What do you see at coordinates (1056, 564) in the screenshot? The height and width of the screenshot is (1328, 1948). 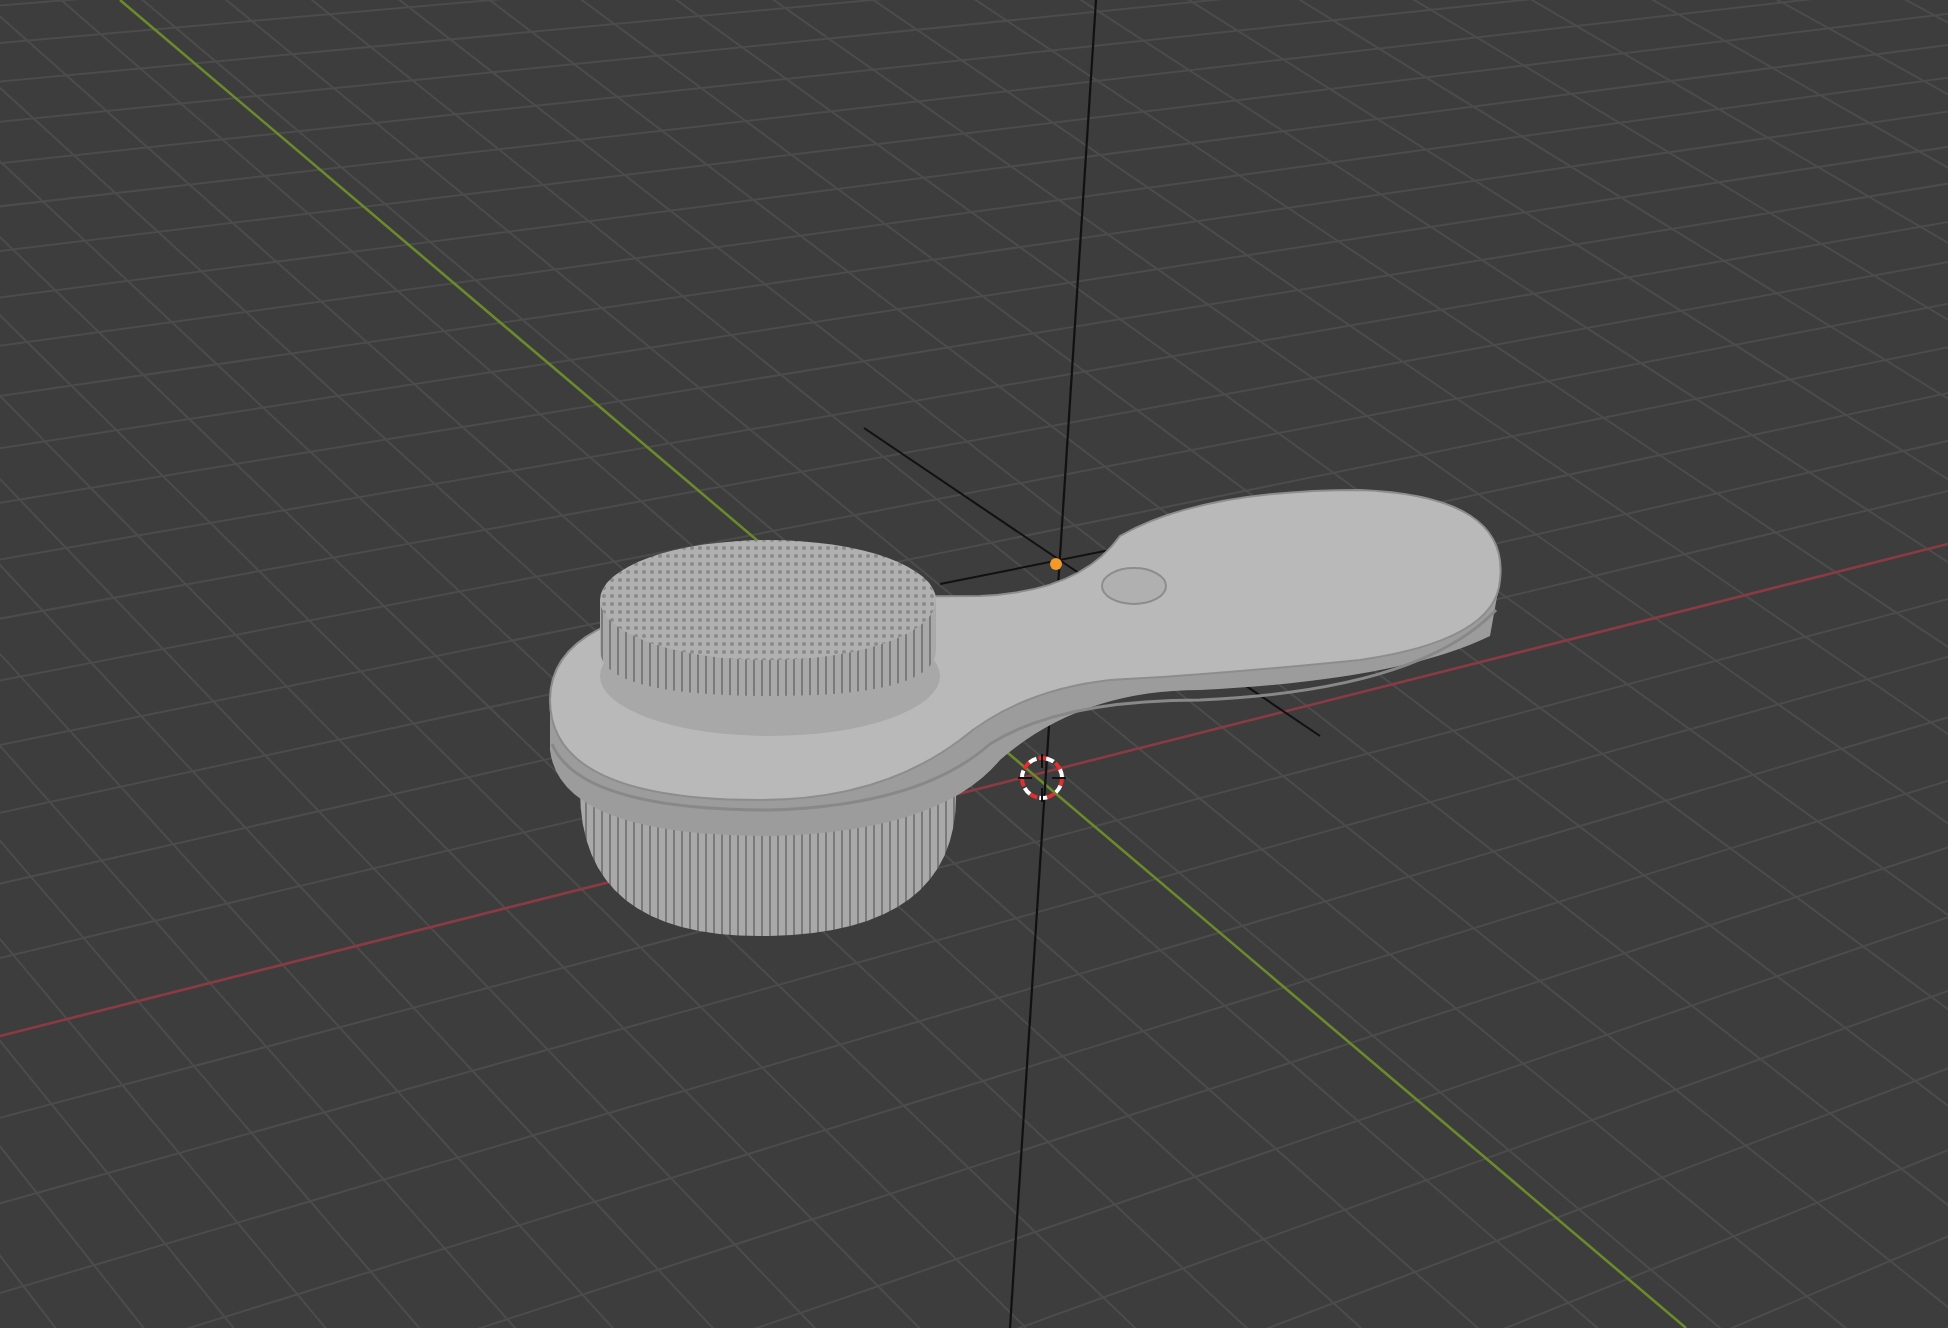 I see `origin-point` at bounding box center [1056, 564].